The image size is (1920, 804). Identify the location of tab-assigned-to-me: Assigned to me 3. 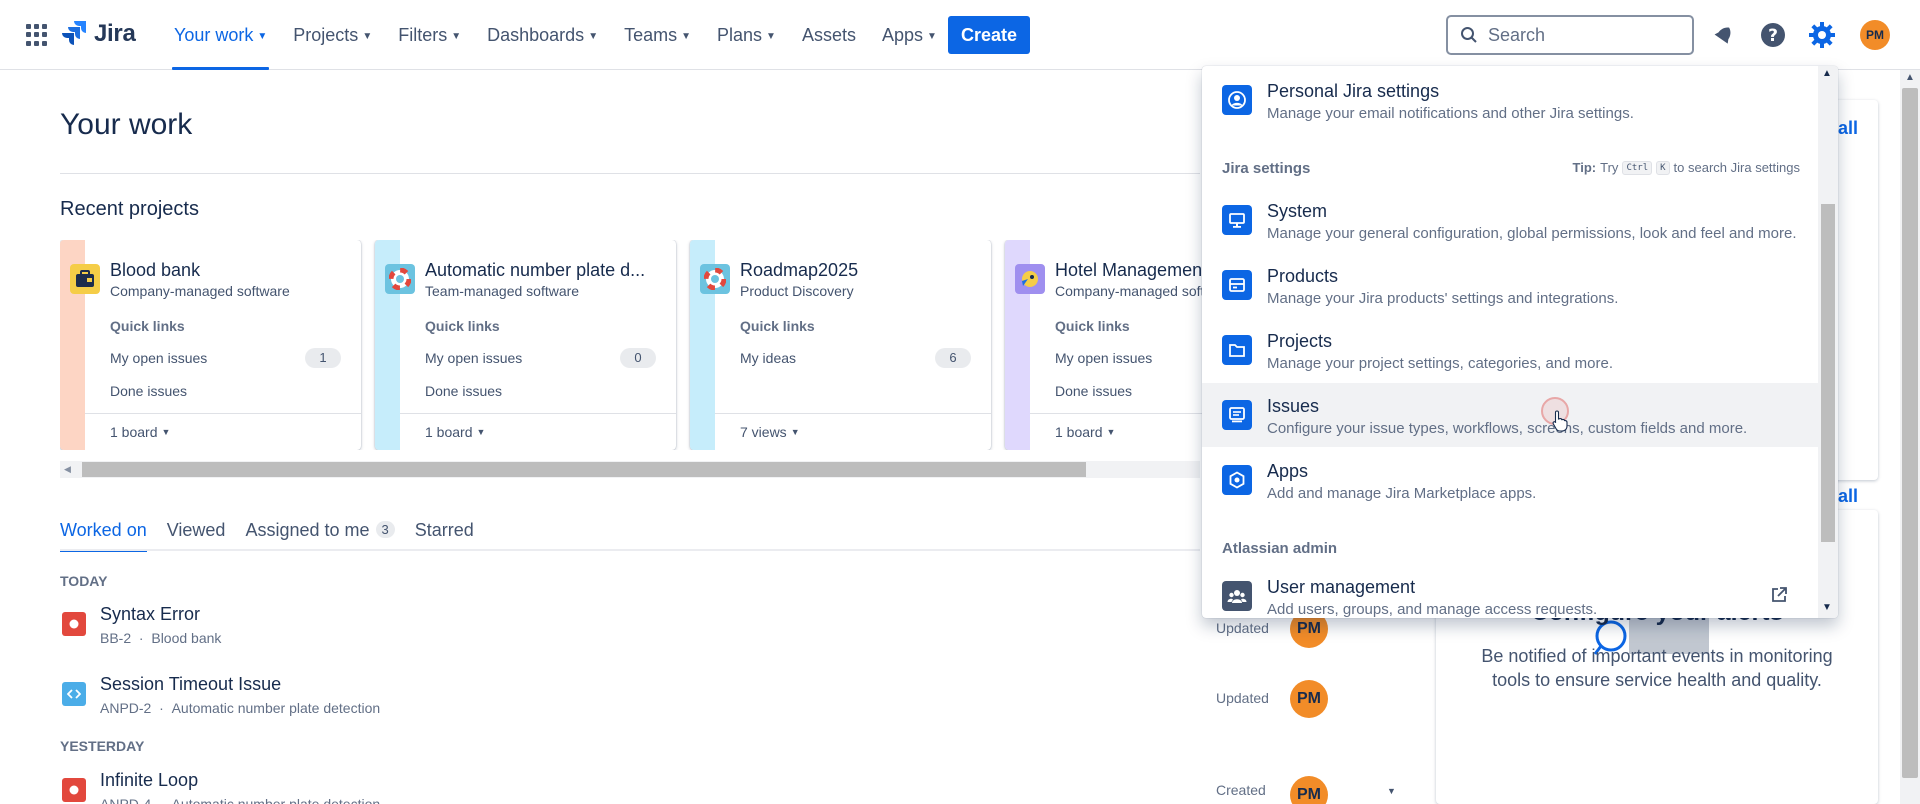
(320, 535).